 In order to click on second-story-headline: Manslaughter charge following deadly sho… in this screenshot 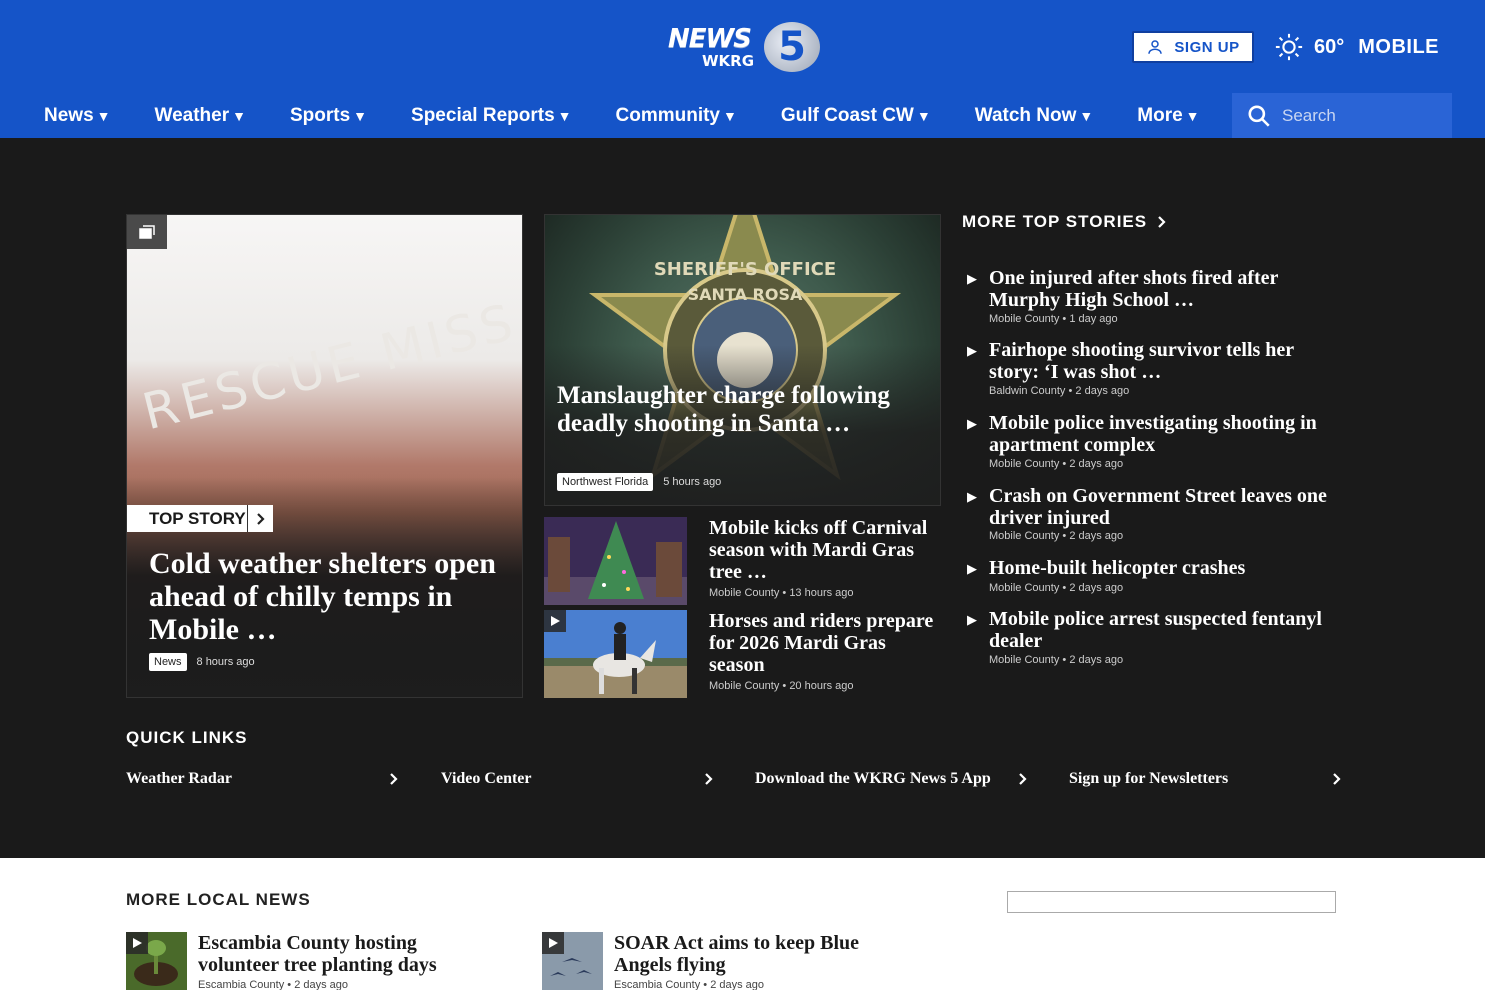, I will do `click(742, 410)`.